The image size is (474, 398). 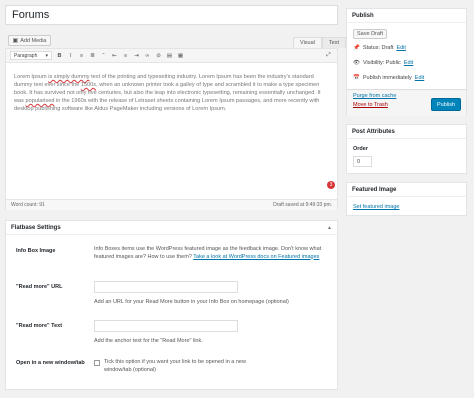 I want to click on schedule-label: Publish immediately, so click(x=387, y=78).